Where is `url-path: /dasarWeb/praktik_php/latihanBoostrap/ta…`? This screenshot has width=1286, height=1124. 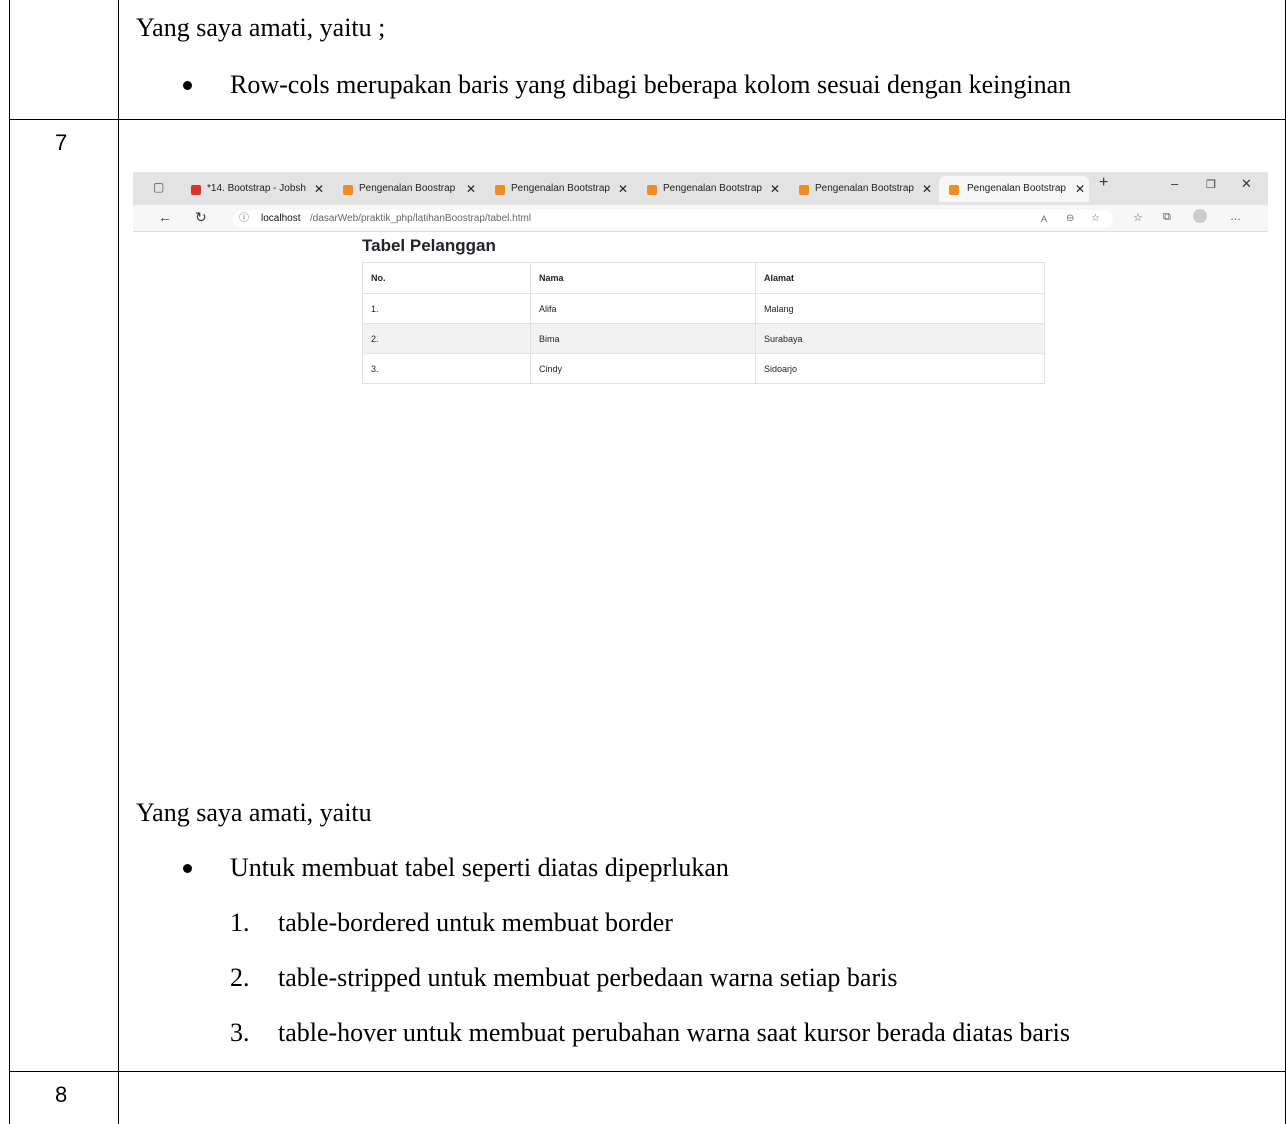
url-path: /dasarWeb/praktik_php/latihanBoostrap/ta… is located at coordinates (421, 218).